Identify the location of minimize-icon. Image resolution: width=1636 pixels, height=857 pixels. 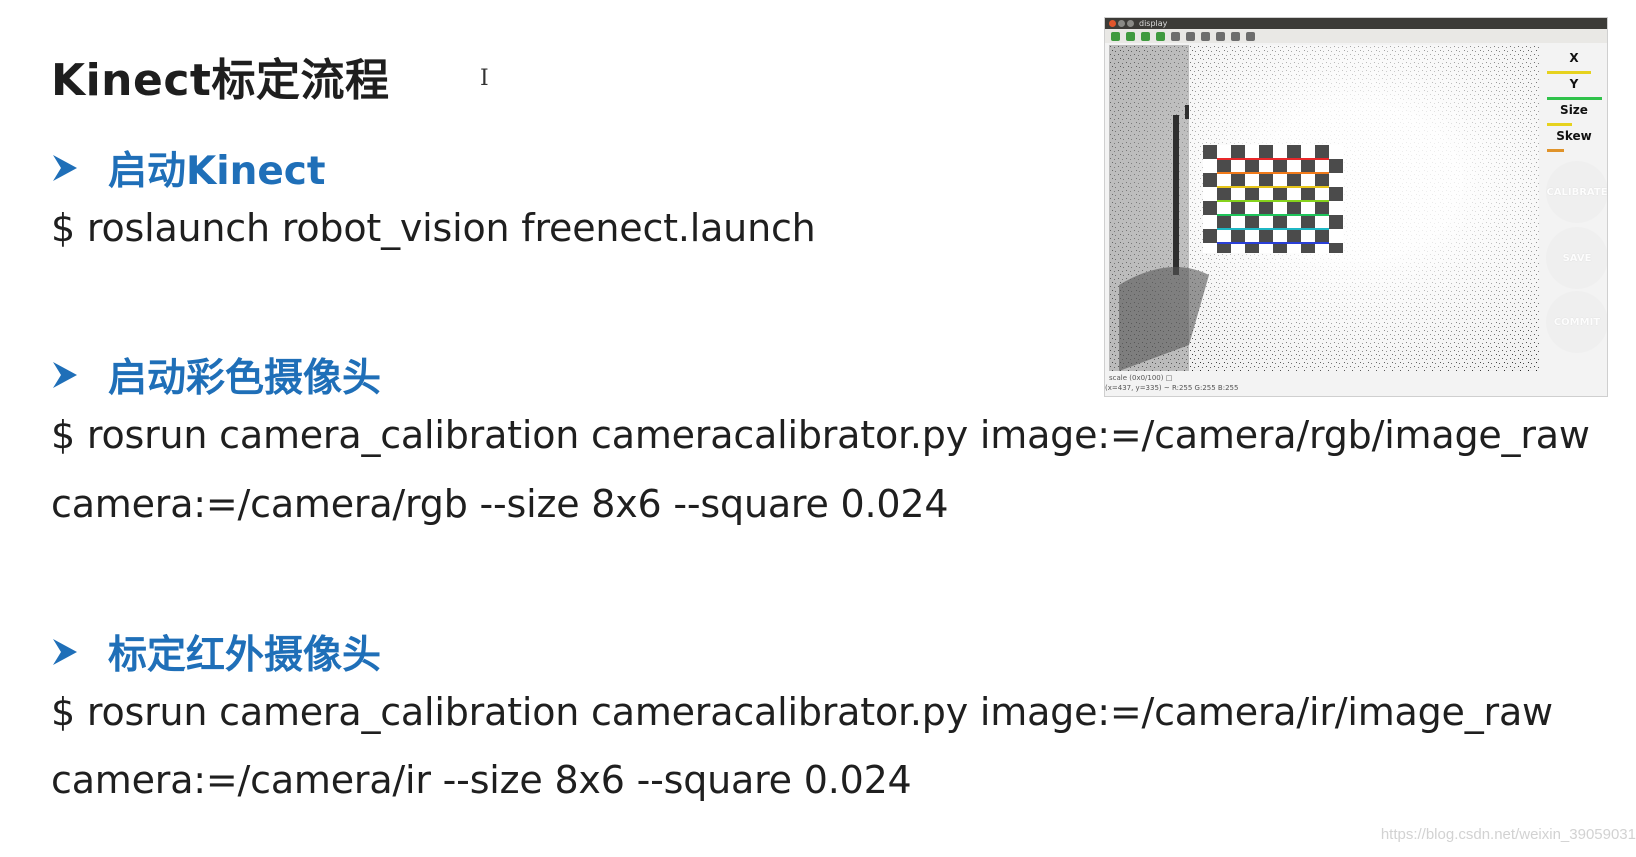
(1121, 23).